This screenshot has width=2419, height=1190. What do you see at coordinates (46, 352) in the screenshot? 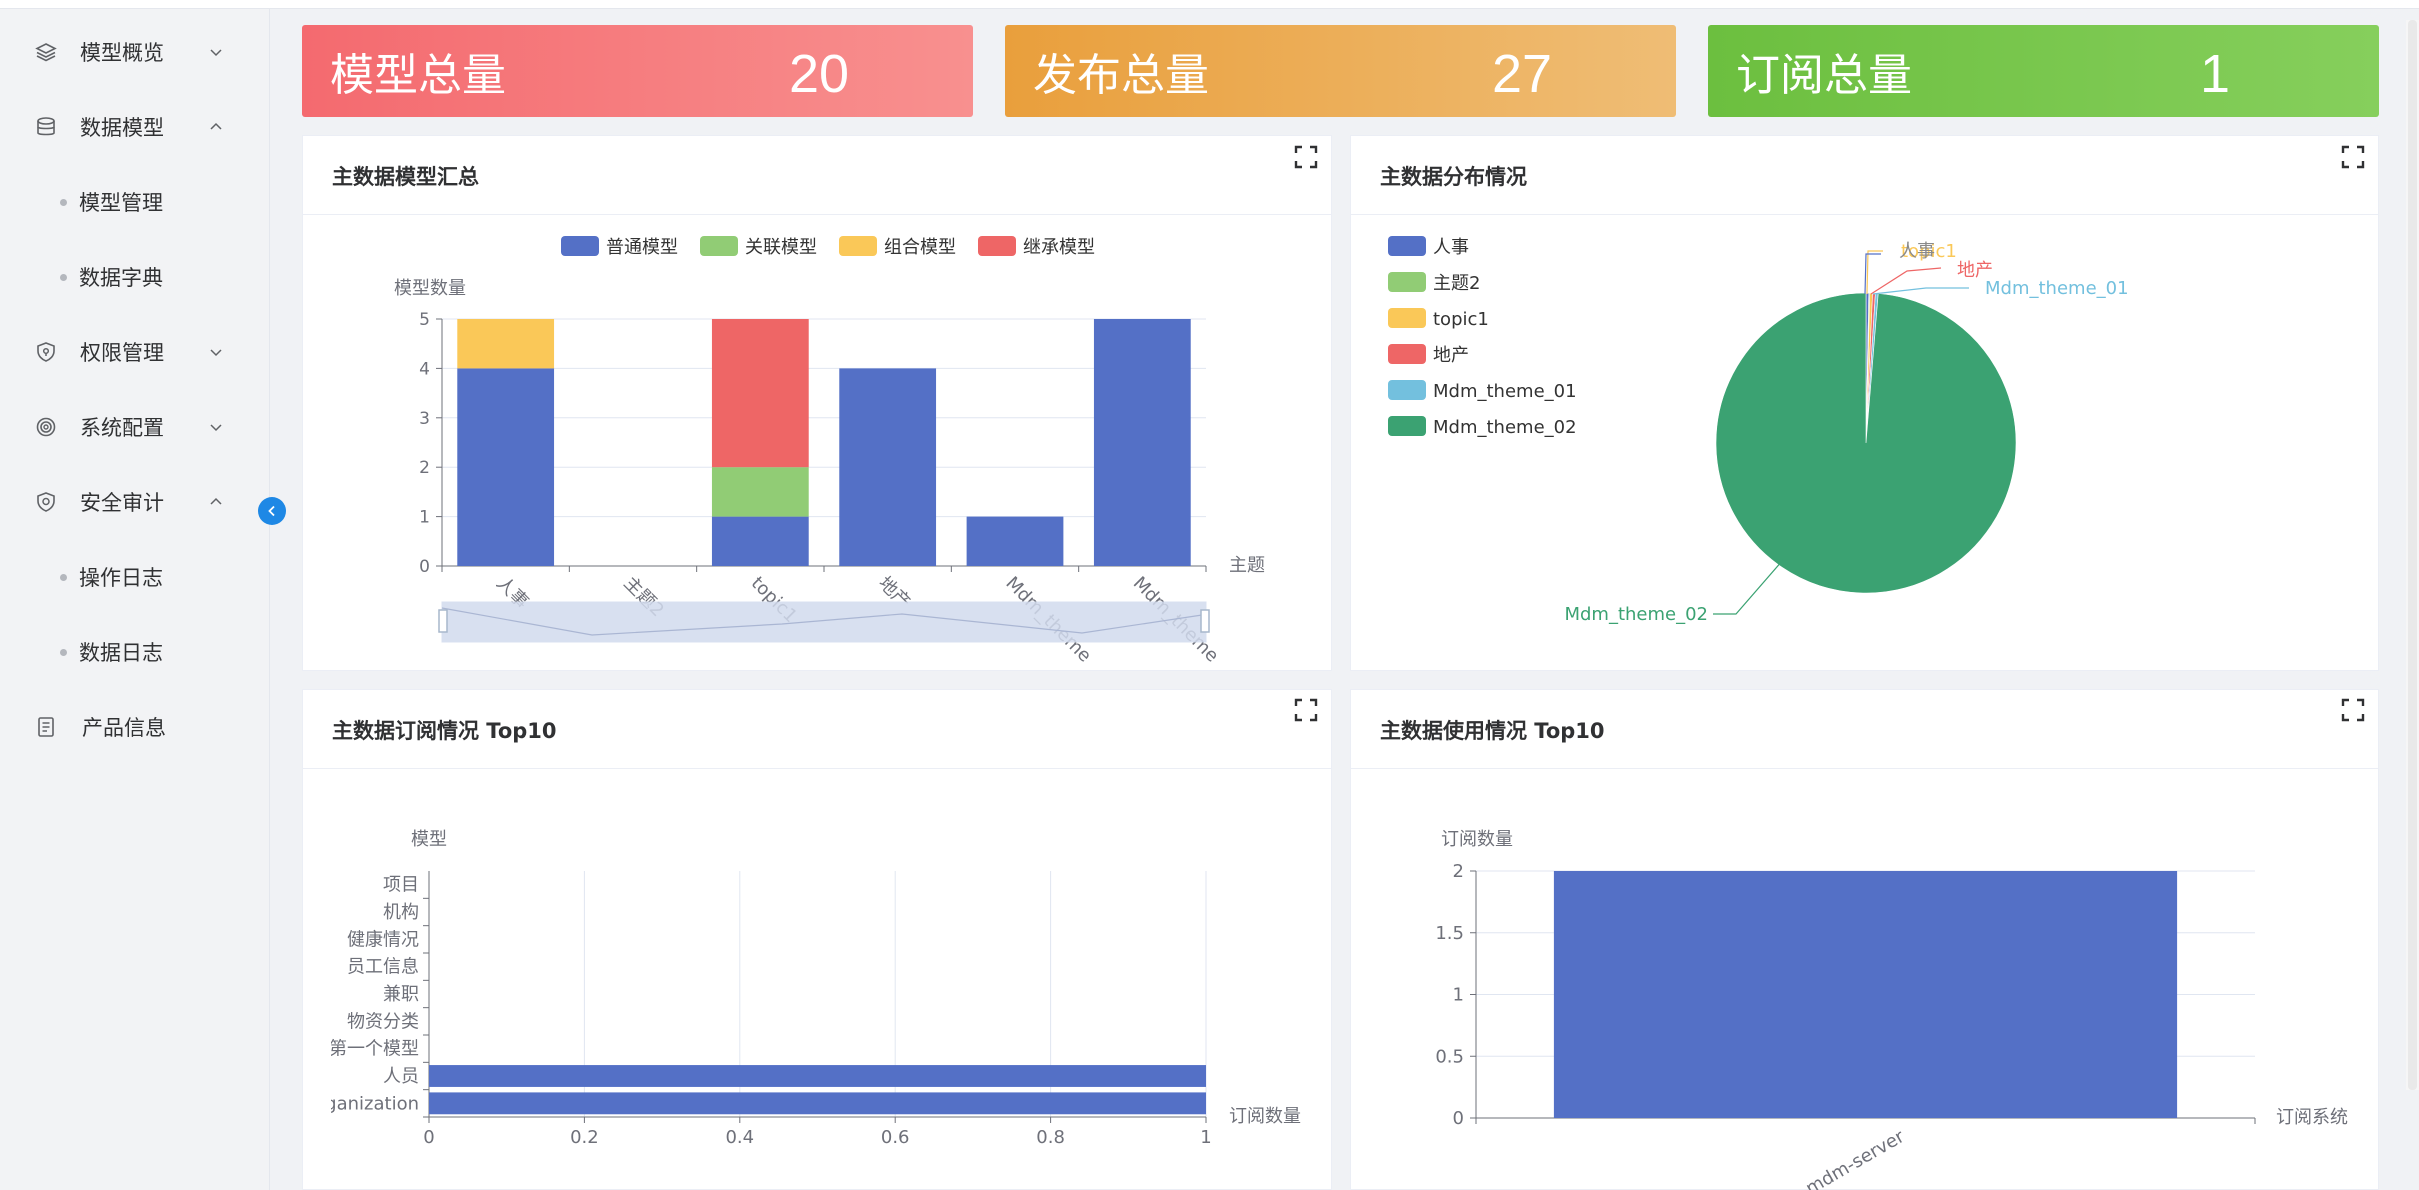
I see `shield-icon` at bounding box center [46, 352].